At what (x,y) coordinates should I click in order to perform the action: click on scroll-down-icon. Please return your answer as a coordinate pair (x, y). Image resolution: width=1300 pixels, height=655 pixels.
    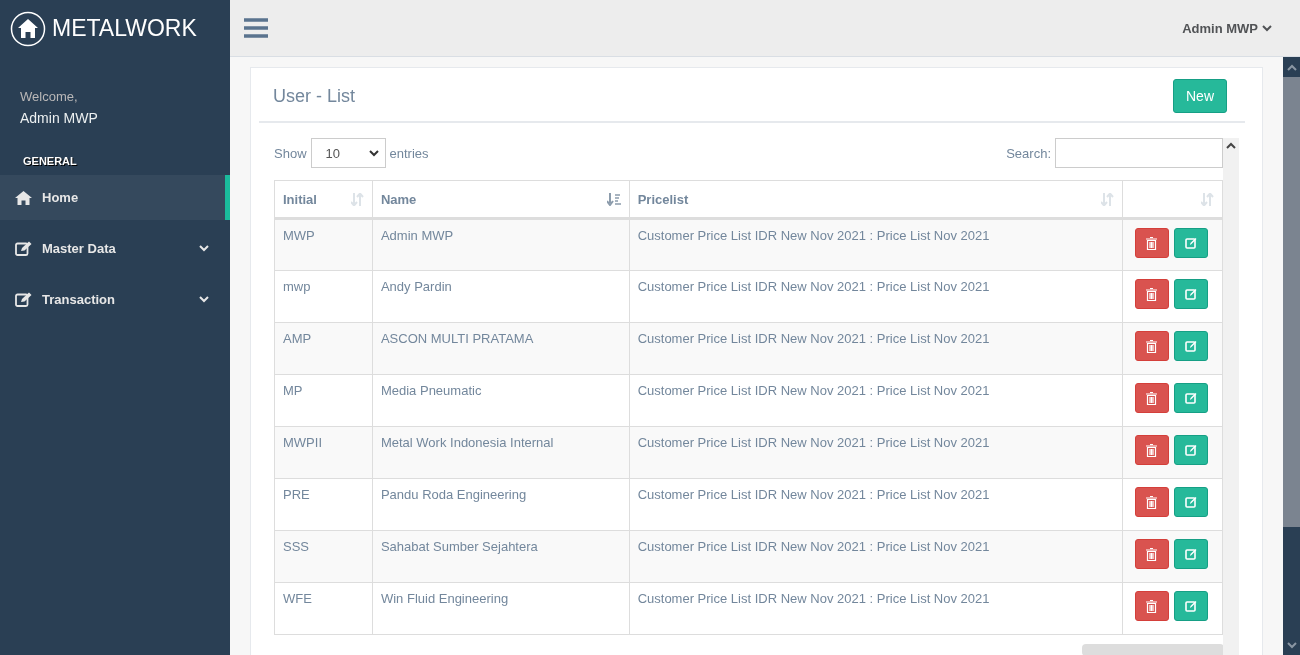
    Looking at the image, I should click on (1291, 645).